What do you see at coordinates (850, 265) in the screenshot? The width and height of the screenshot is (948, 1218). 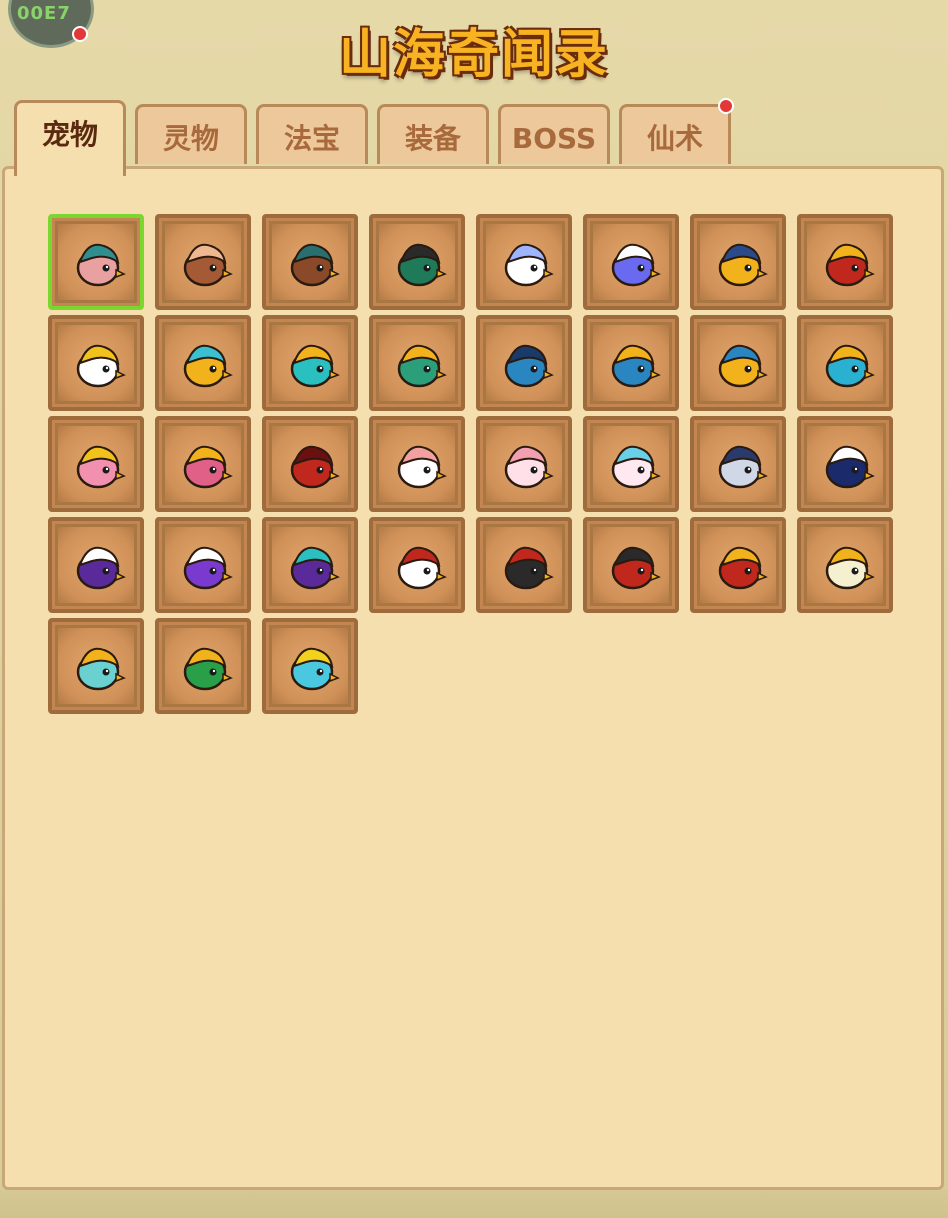 I see `red-armor-horn-icon` at bounding box center [850, 265].